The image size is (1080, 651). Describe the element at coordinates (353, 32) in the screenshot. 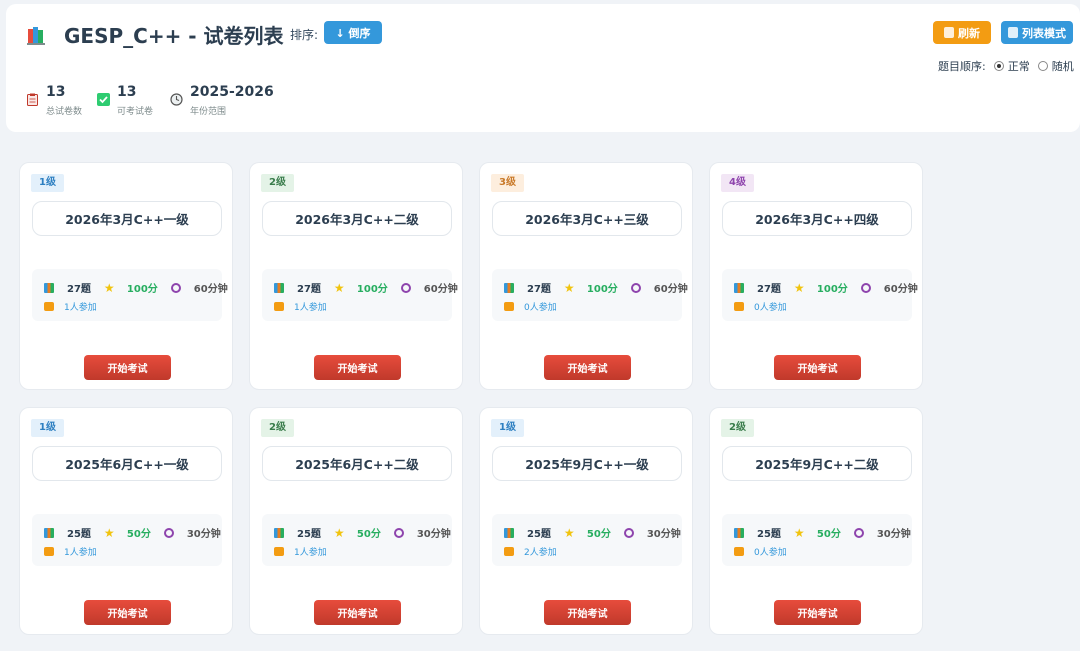

I see `sort-desc-button: ↓ 倒序` at that location.